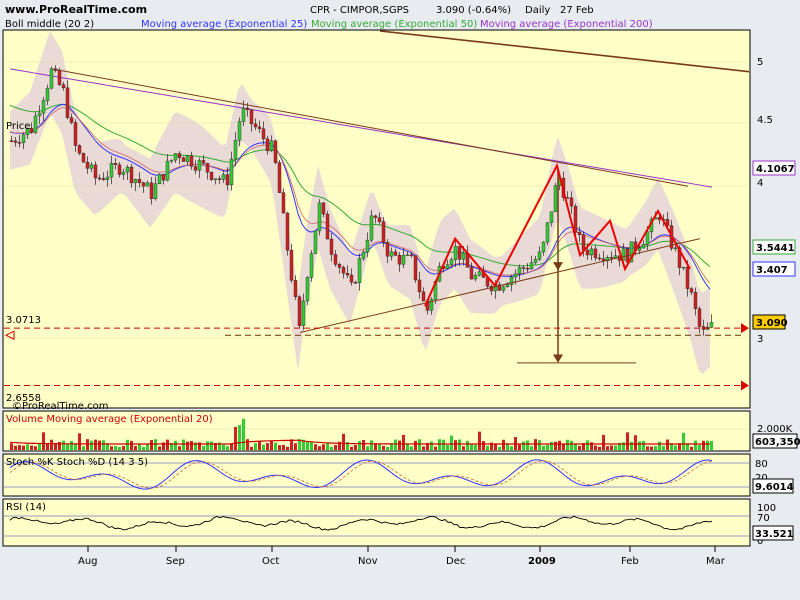 The image size is (800, 600). What do you see at coordinates (775, 169) in the screenshot?
I see `tag-ma200: 4.1067` at bounding box center [775, 169].